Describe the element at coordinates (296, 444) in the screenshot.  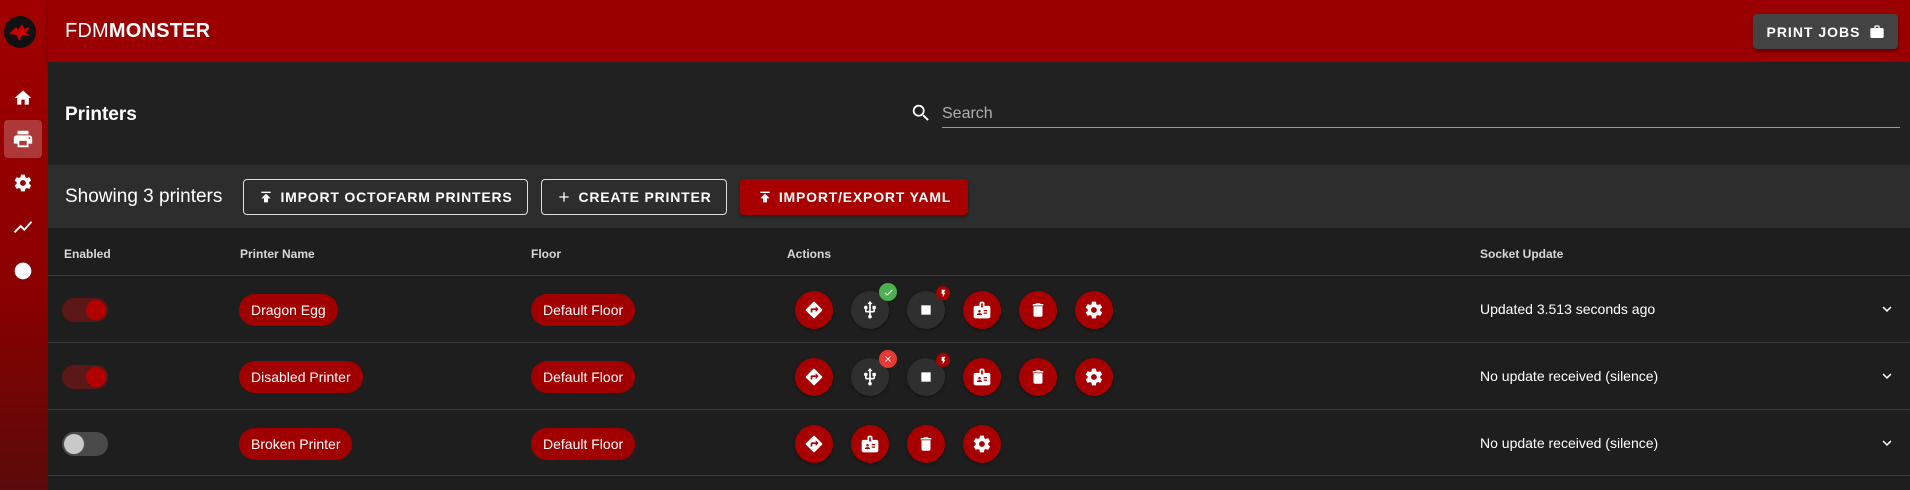
I see `printer-name-chip: Broken Printer` at that location.